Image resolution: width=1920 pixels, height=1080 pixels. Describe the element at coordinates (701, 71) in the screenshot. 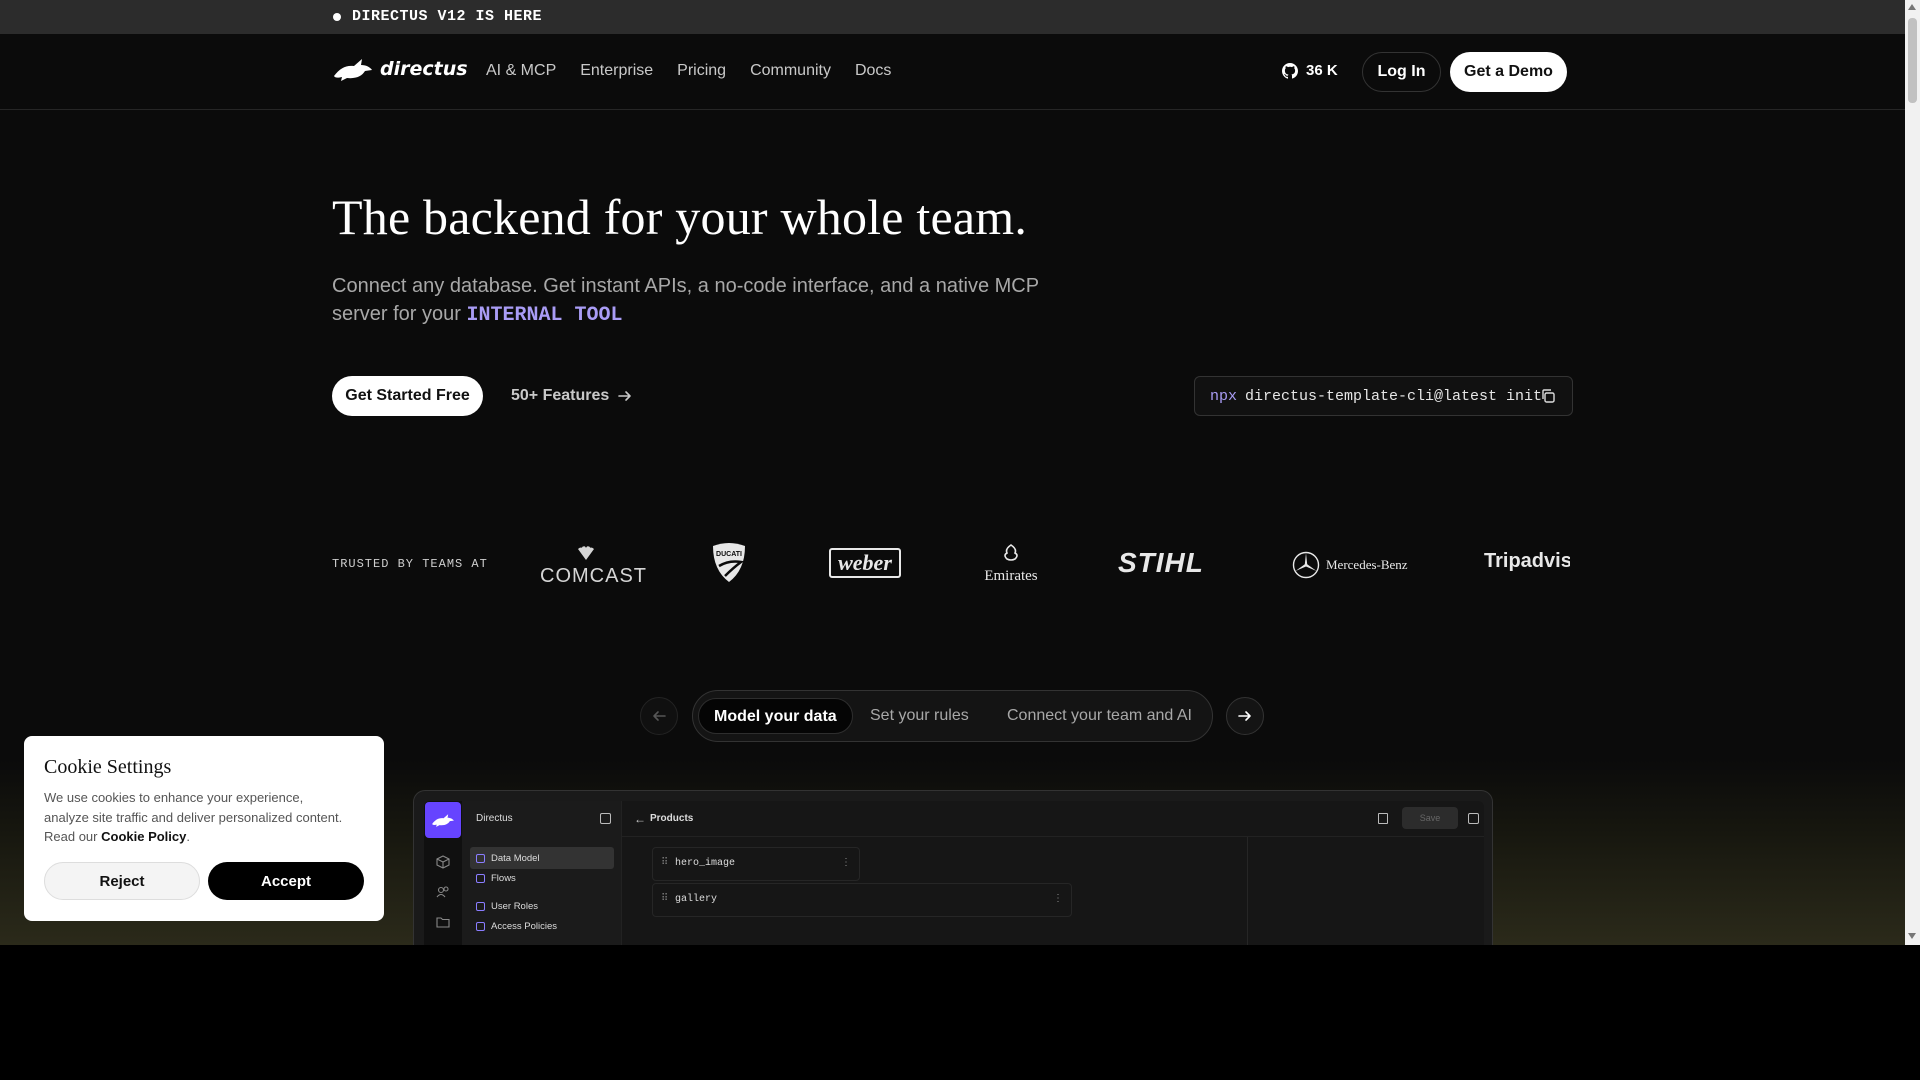

I see `nav-pricing: Pricing` at that location.